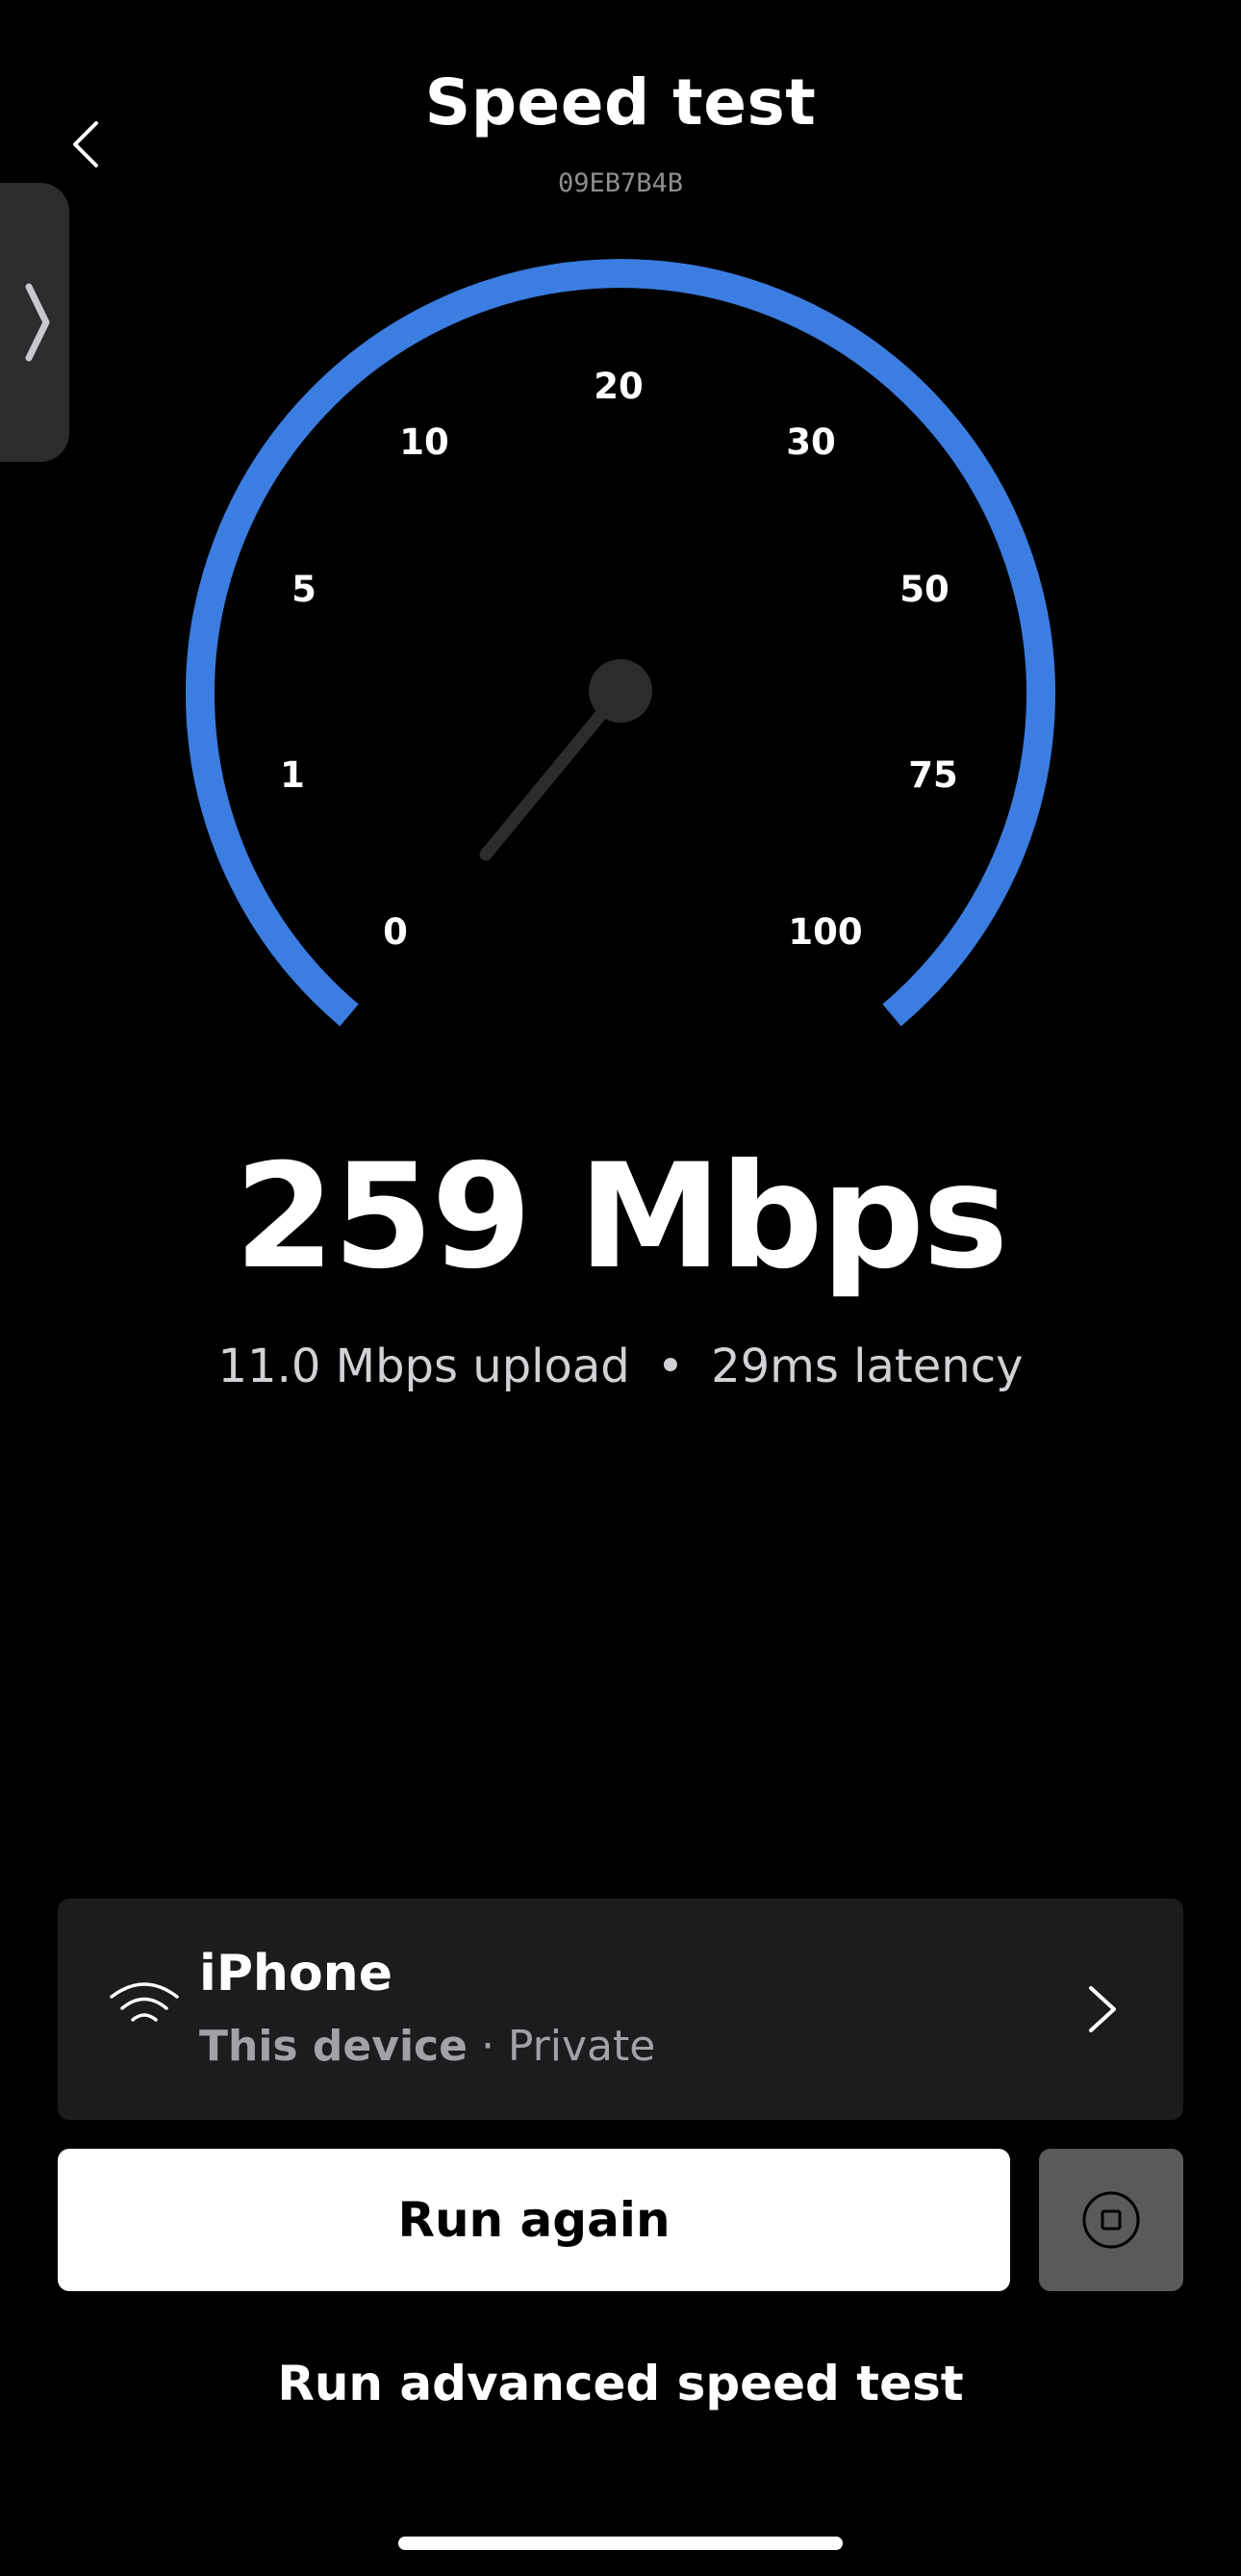 The image size is (1241, 2576). I want to click on device-card: iPhone This device · Private, so click(620, 2009).